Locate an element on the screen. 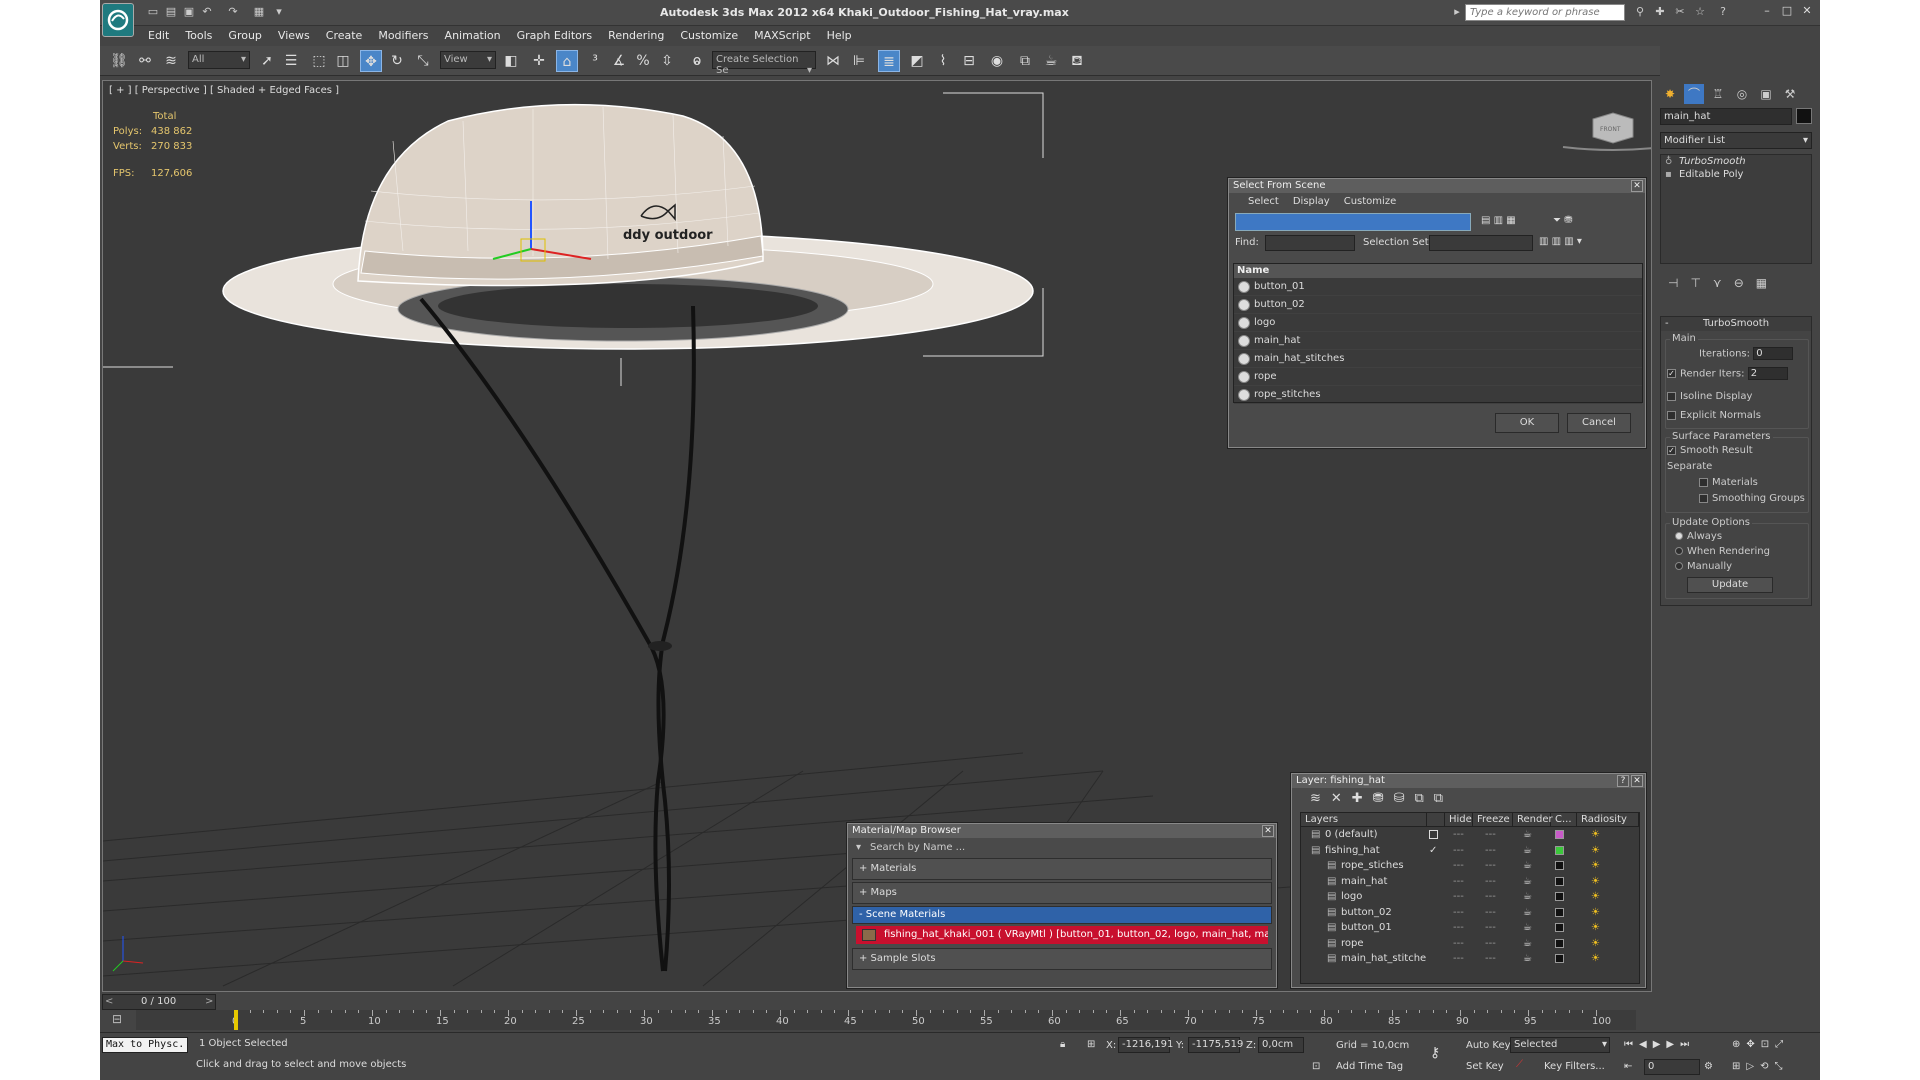  menu-animation: Animation is located at coordinates (473, 36).